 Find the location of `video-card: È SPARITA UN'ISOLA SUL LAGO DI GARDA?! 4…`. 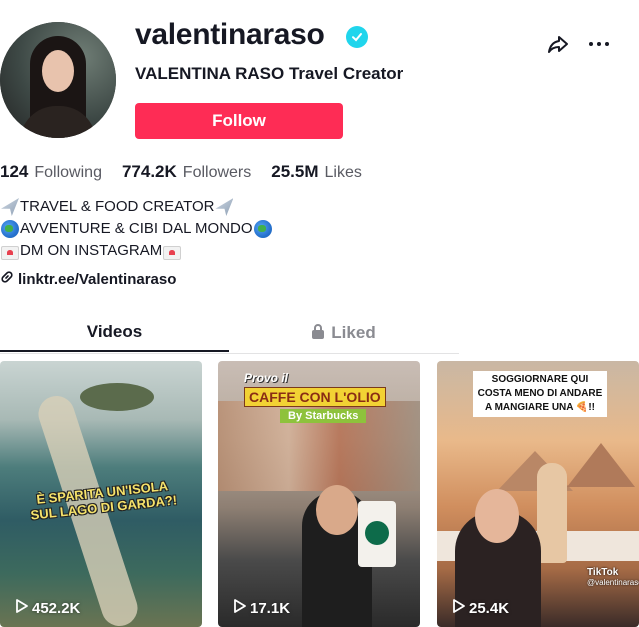

video-card: È SPARITA UN'ISOLA SUL LAGO DI GARDA?! 4… is located at coordinates (101, 494).